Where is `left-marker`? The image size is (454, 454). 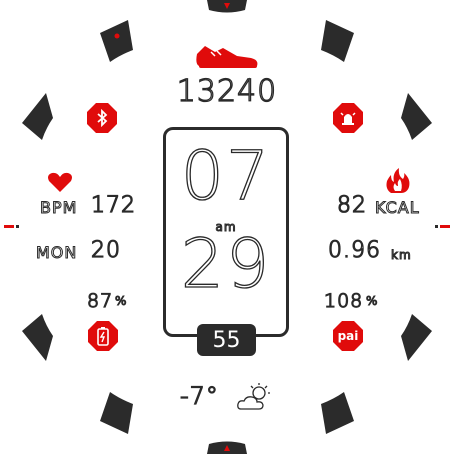 left-marker is located at coordinates (9, 226).